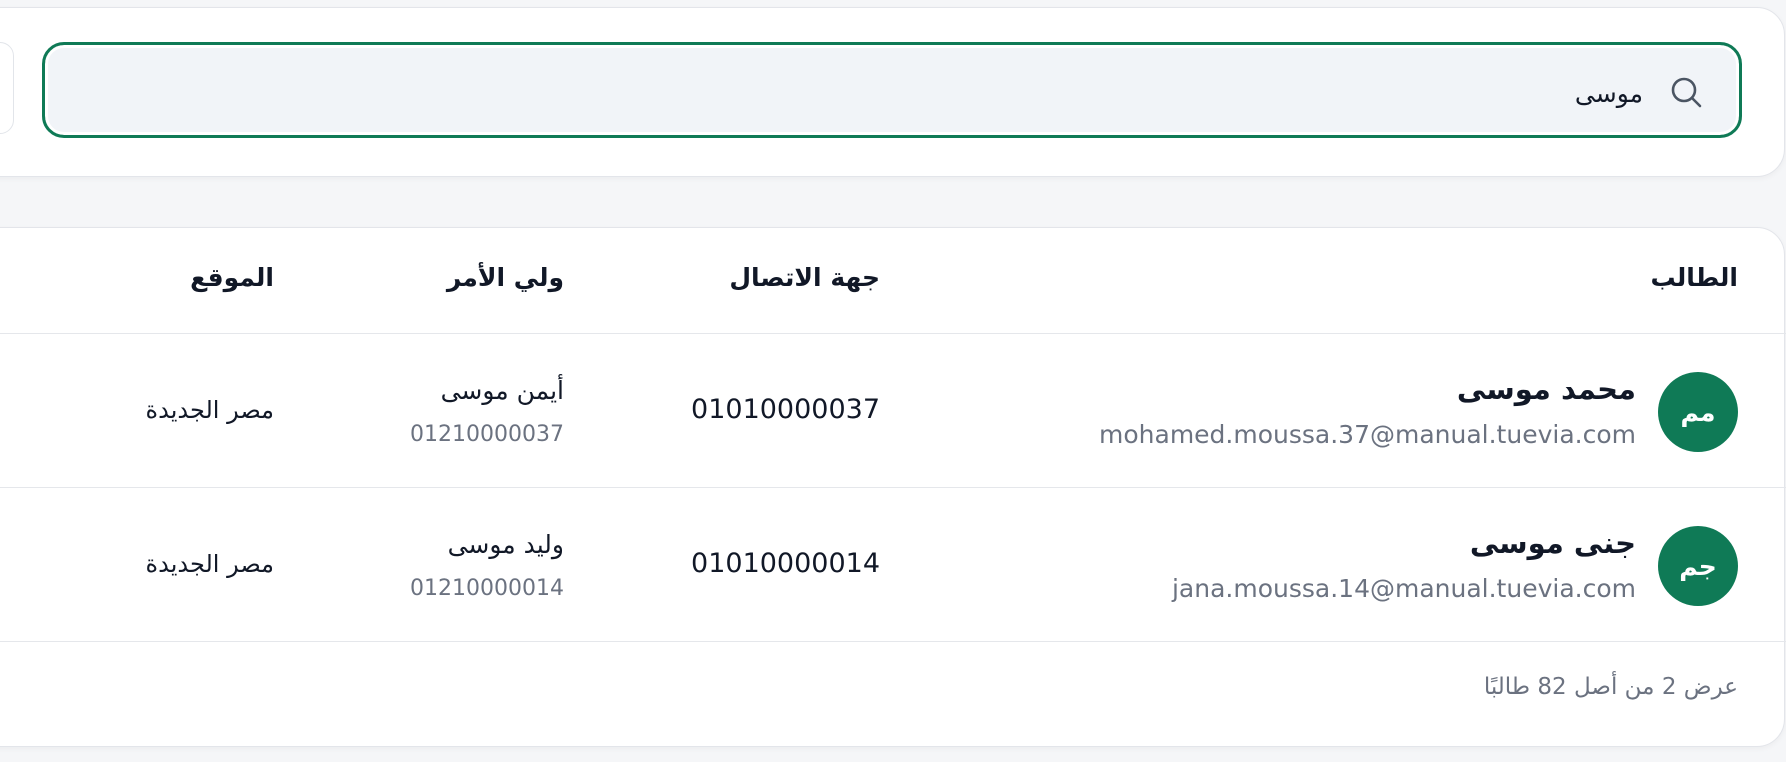 This screenshot has height=762, width=1786. Describe the element at coordinates (232, 277) in the screenshot. I see `header-location: الموقع` at that location.